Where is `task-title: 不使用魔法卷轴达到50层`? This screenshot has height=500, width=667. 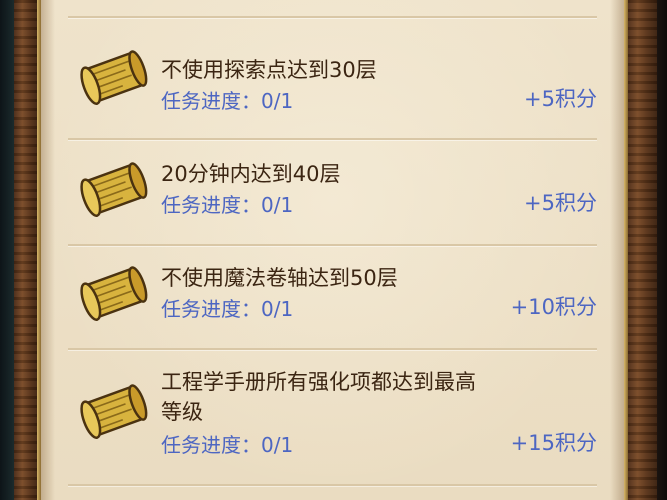 task-title: 不使用魔法卷轴达到50层 is located at coordinates (279, 278).